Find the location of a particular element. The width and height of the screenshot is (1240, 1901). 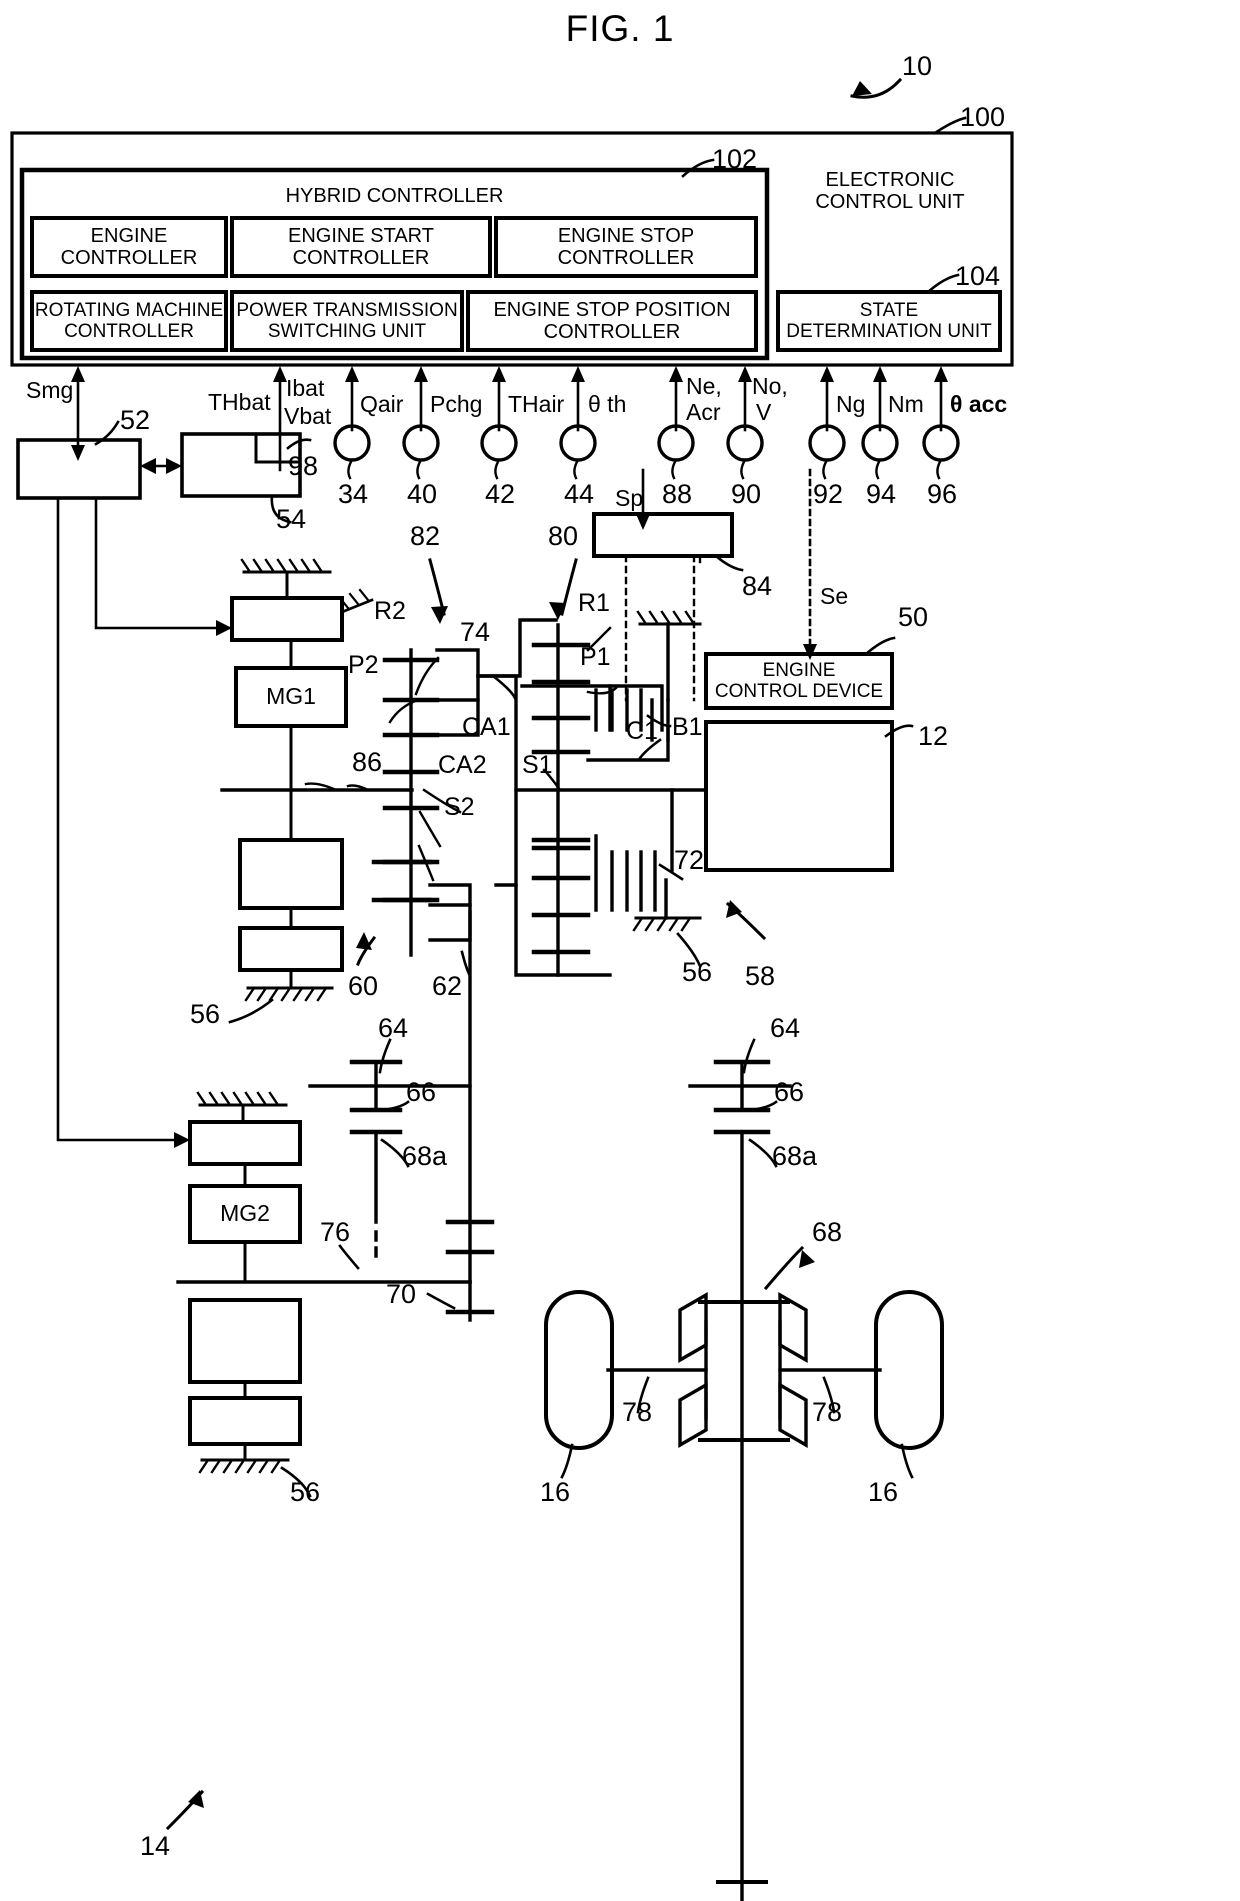

signal-thair: THair is located at coordinates (536, 404).